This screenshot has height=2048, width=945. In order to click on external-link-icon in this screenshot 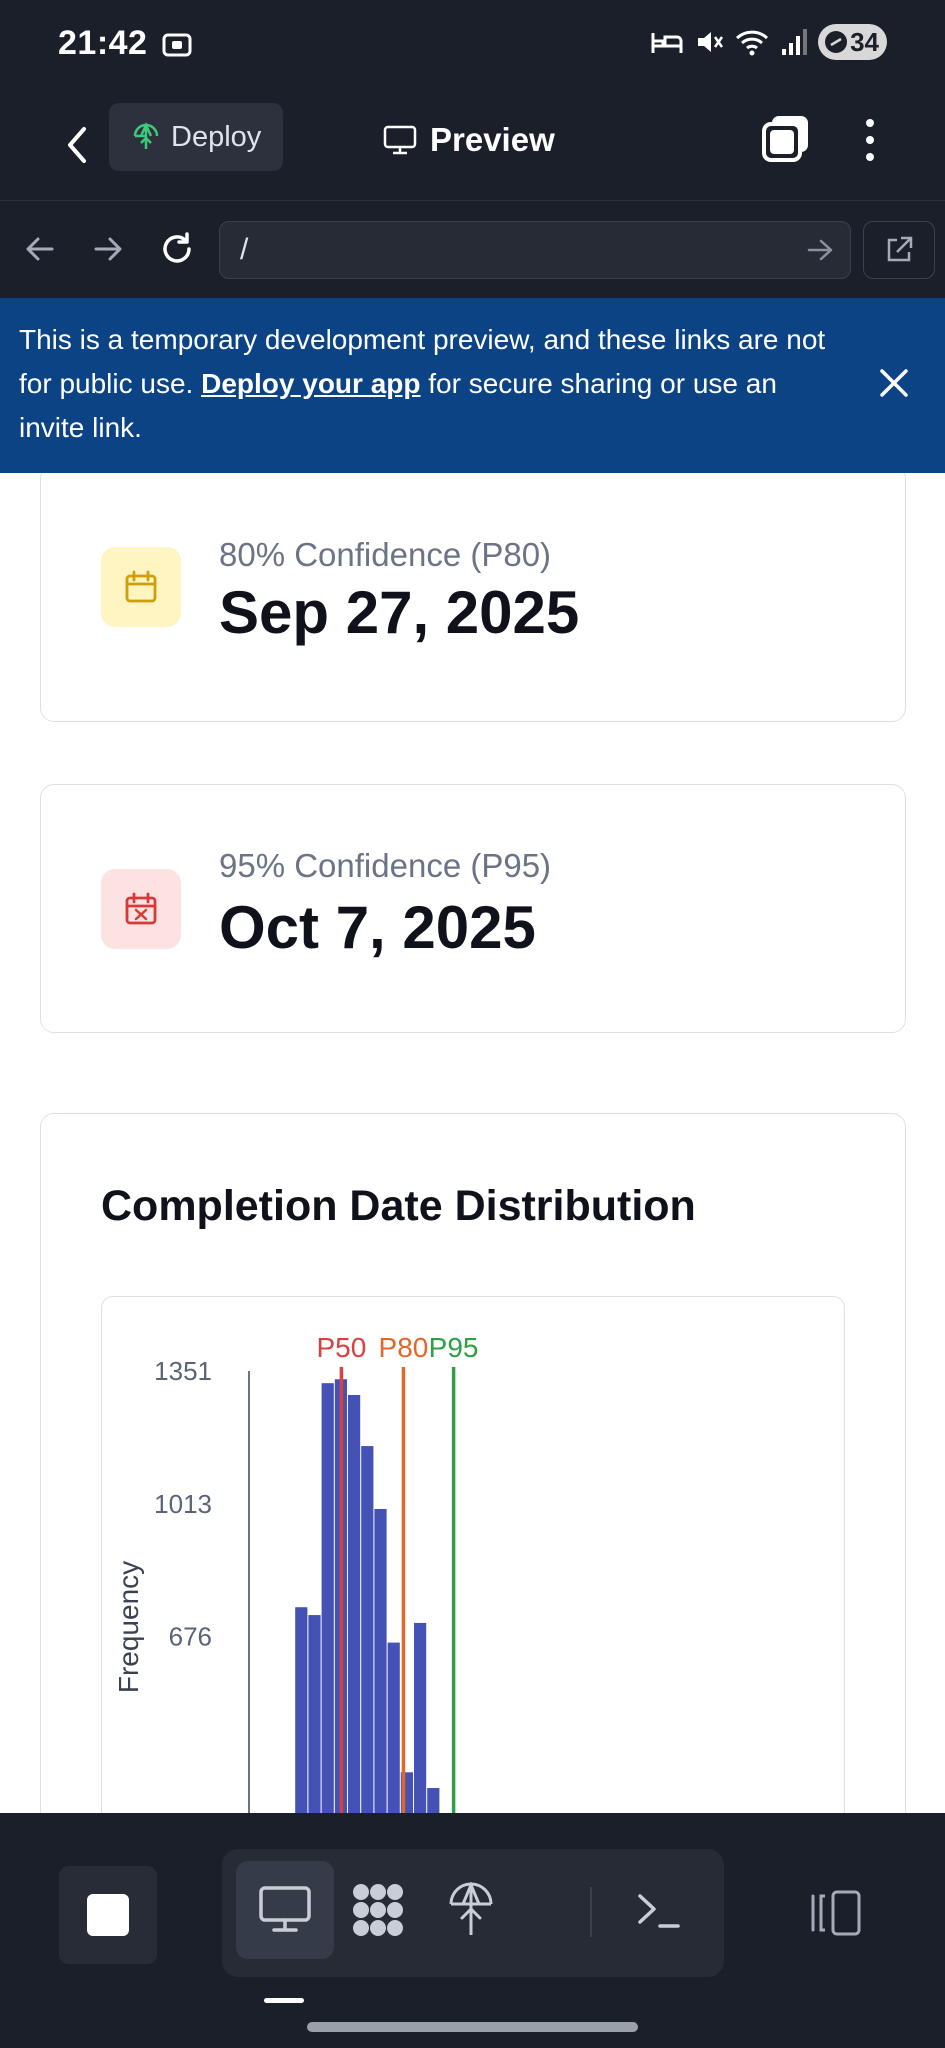, I will do `click(900, 249)`.